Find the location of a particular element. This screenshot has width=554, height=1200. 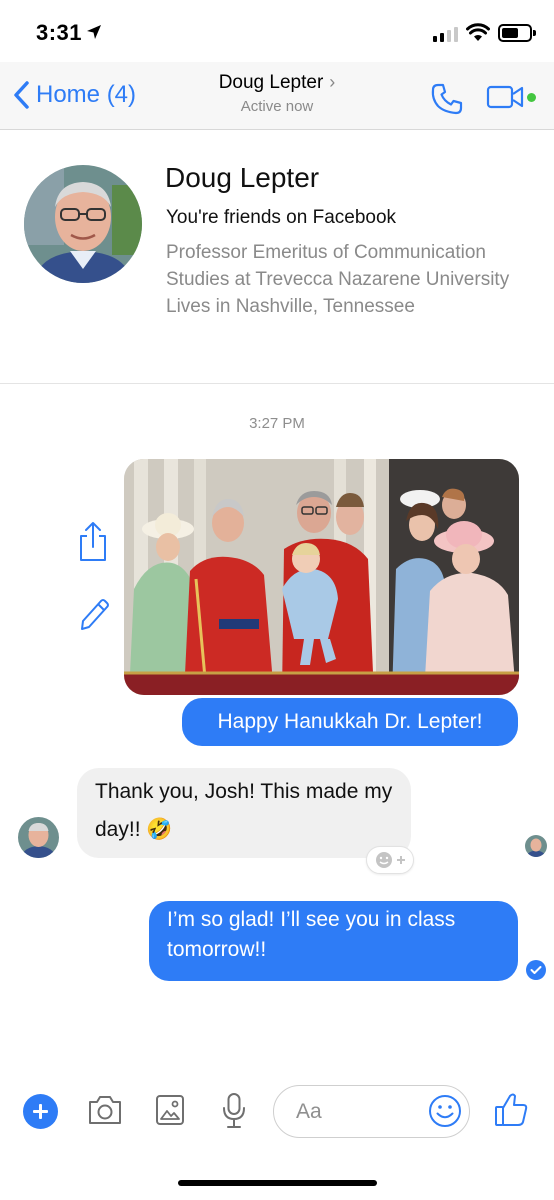

read-receipt-avatar is located at coordinates (536, 846).